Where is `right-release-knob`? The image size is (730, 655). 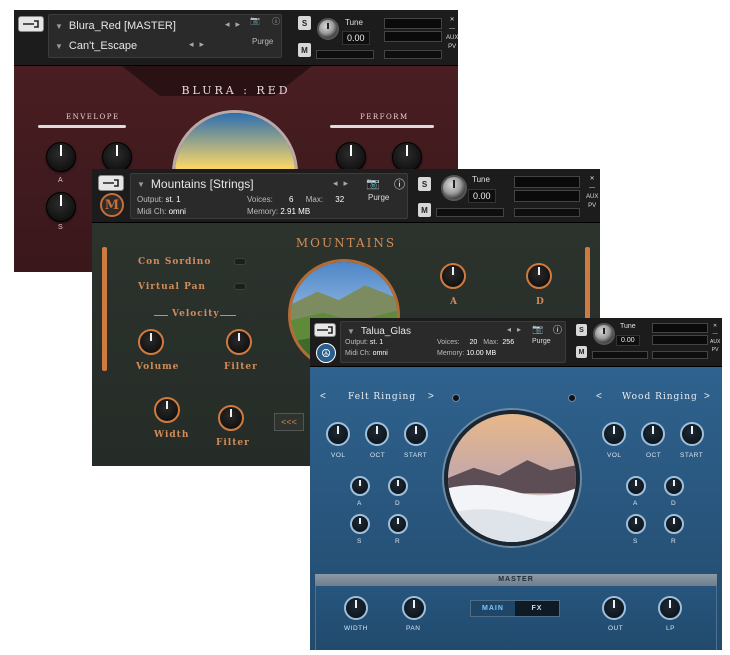 right-release-knob is located at coordinates (674, 524).